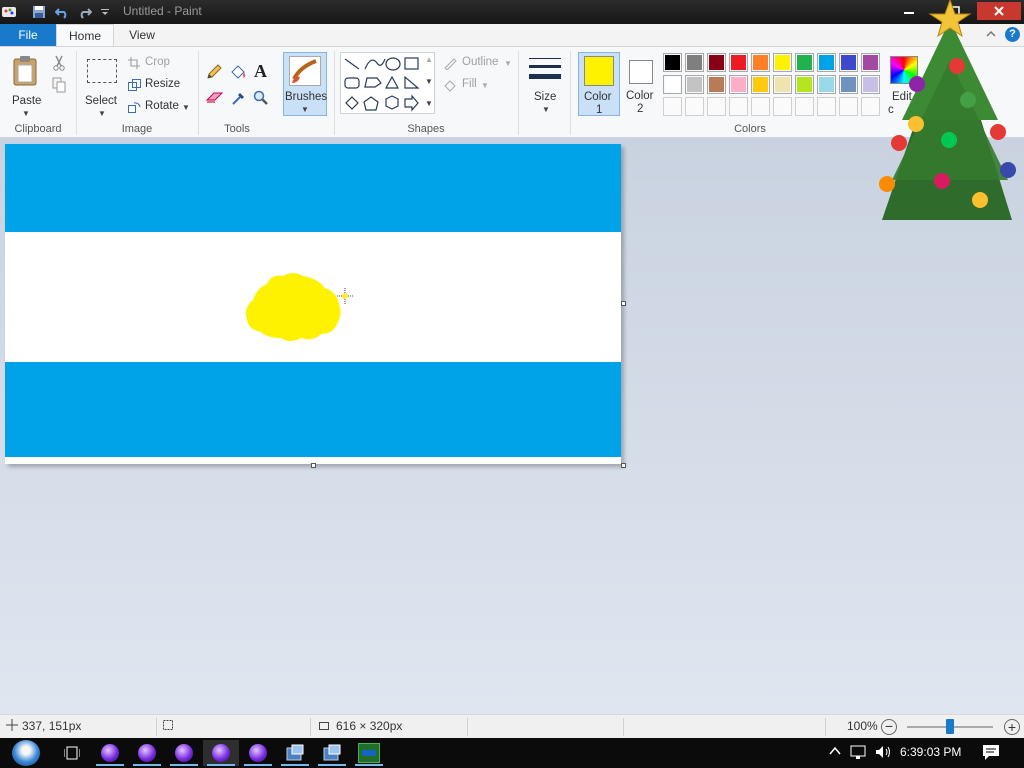 The image size is (1024, 768). What do you see at coordinates (512, 753) in the screenshot?
I see `taskbar: 6:39:03 PM` at bounding box center [512, 753].